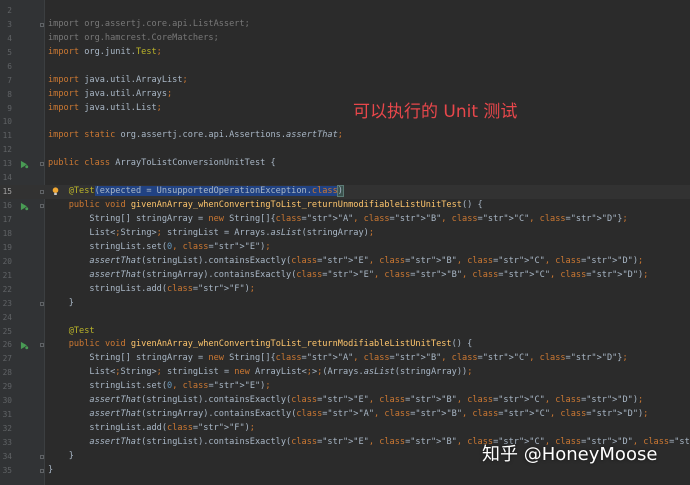 Image resolution: width=690 pixels, height=485 pixels. Describe the element at coordinates (149, 25) in the screenshot. I see `code-text: import org.assertj.core.api.ListAssert;` at that location.